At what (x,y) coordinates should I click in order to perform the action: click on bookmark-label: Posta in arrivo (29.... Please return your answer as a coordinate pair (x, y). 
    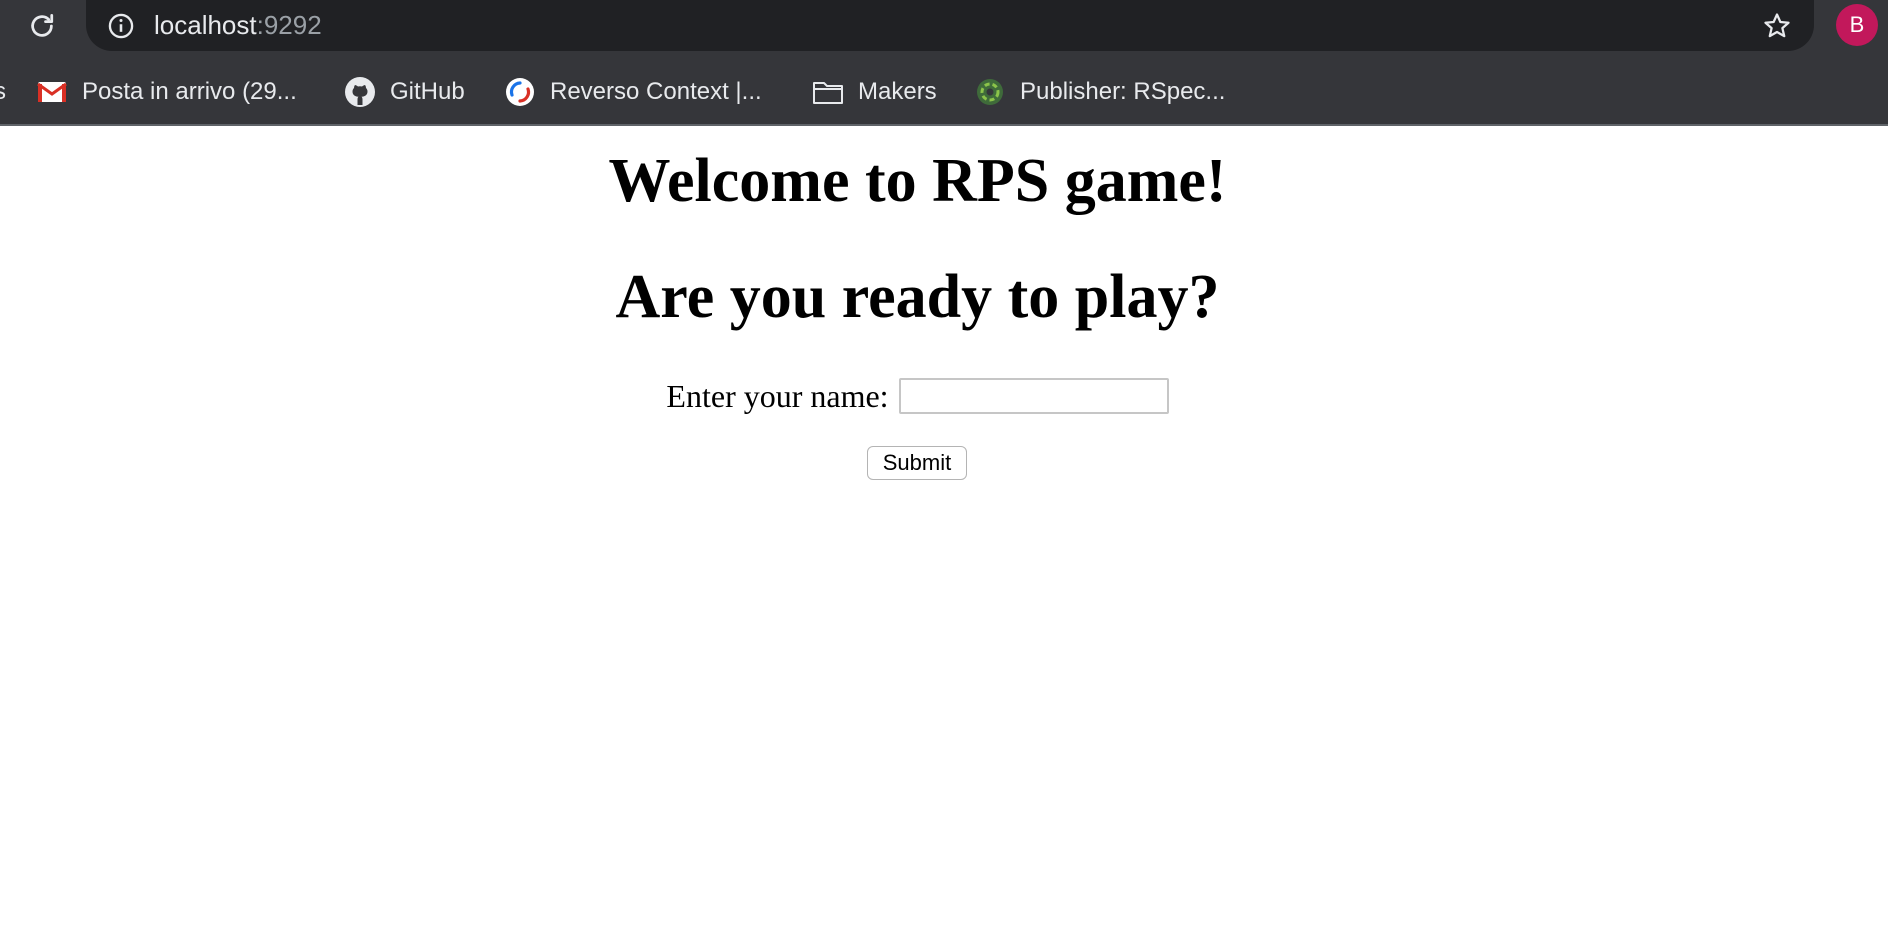
    Looking at the image, I should click on (189, 91).